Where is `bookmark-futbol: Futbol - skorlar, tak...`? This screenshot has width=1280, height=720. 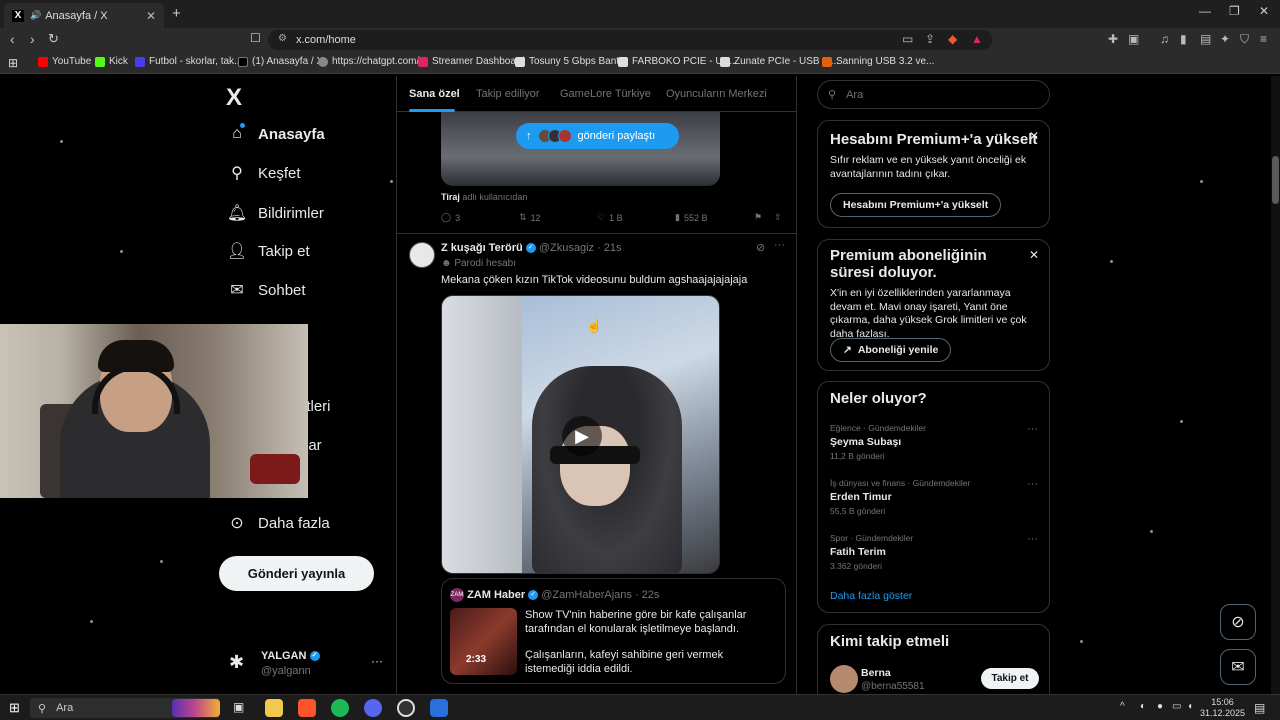 bookmark-futbol: Futbol - skorlar, tak... is located at coordinates (188, 61).